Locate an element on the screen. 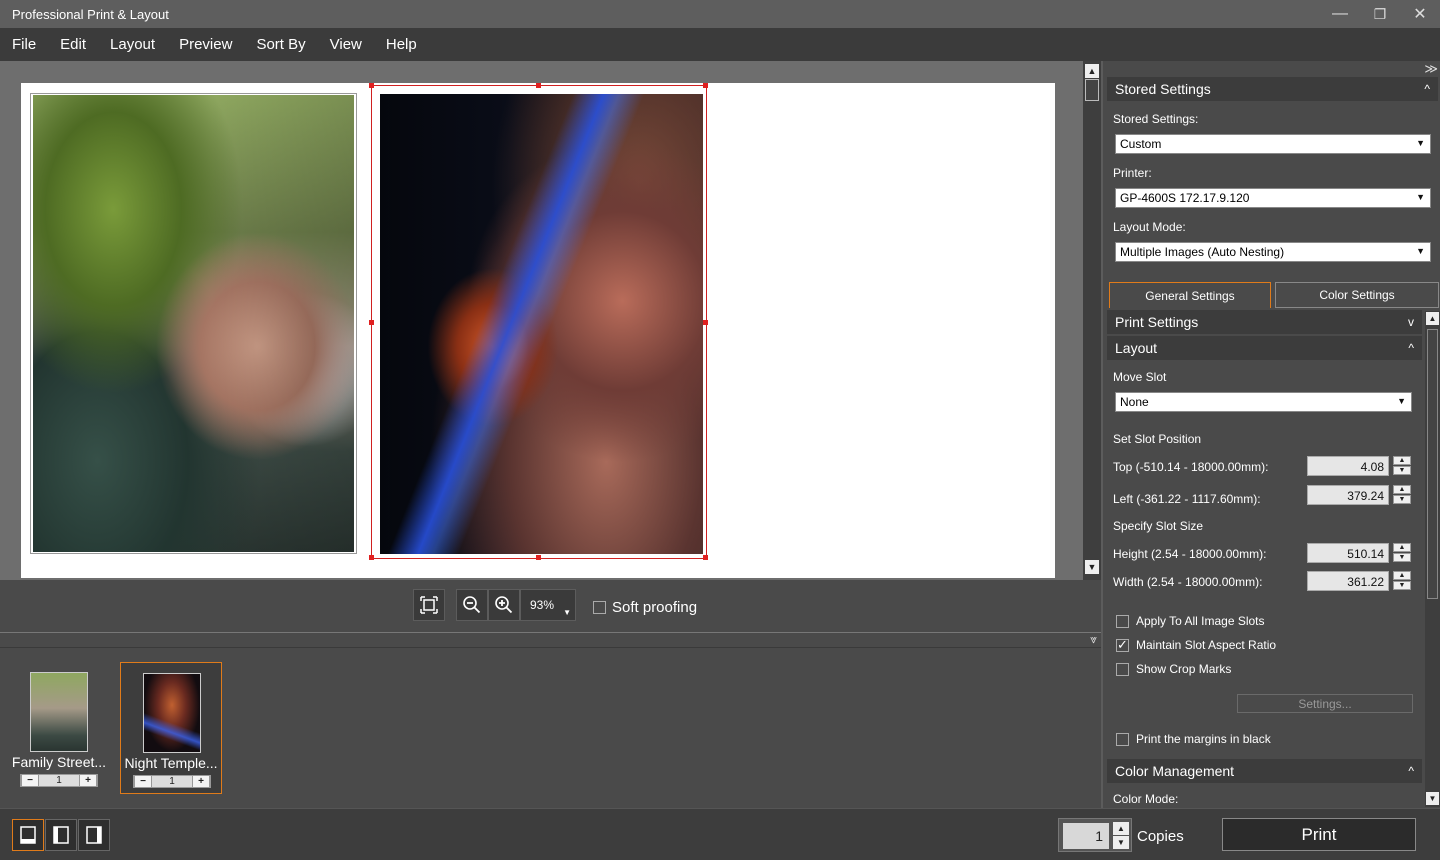  image-slot-family-street is located at coordinates (193, 323).